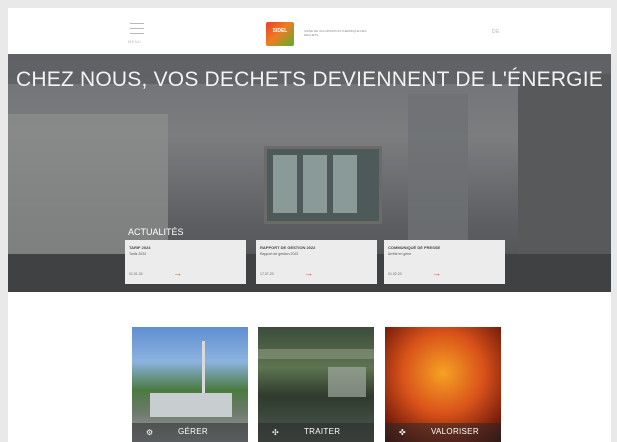 This screenshot has width=617, height=442. I want to click on tile-traiter: ✣ TRAITER, so click(316, 384).